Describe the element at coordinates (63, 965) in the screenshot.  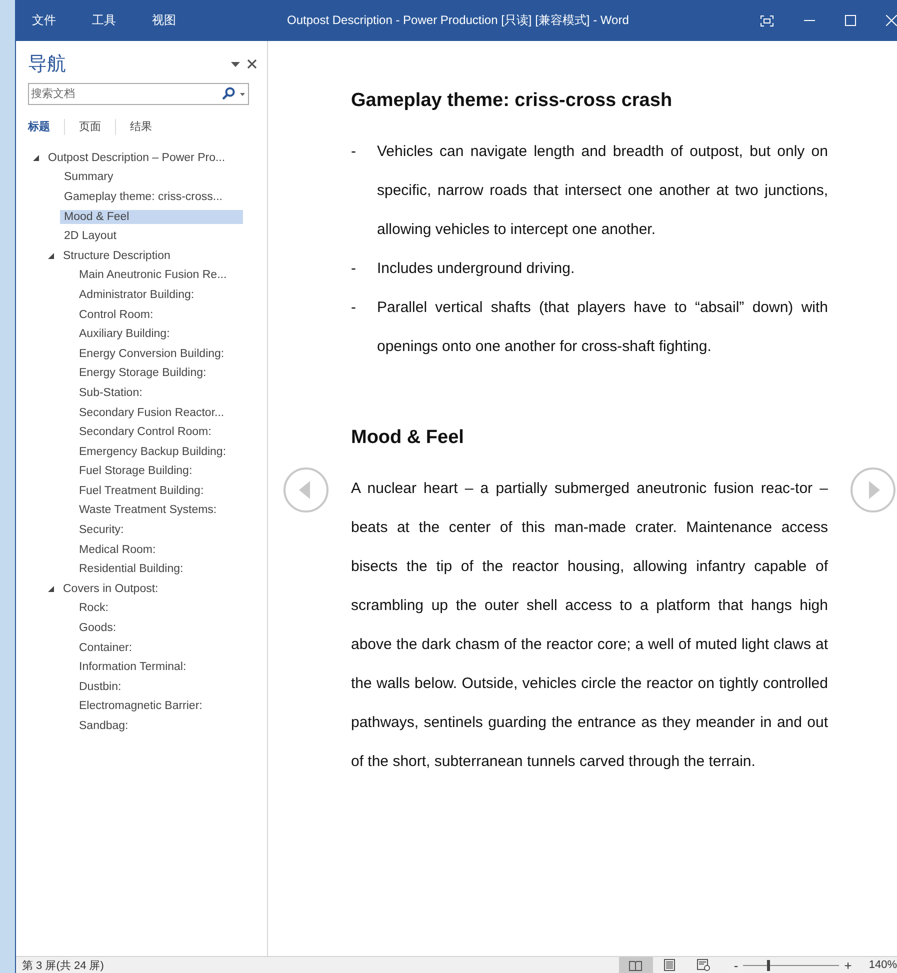
I see `screen-count: 第 3 屏(共 24 屏)` at that location.